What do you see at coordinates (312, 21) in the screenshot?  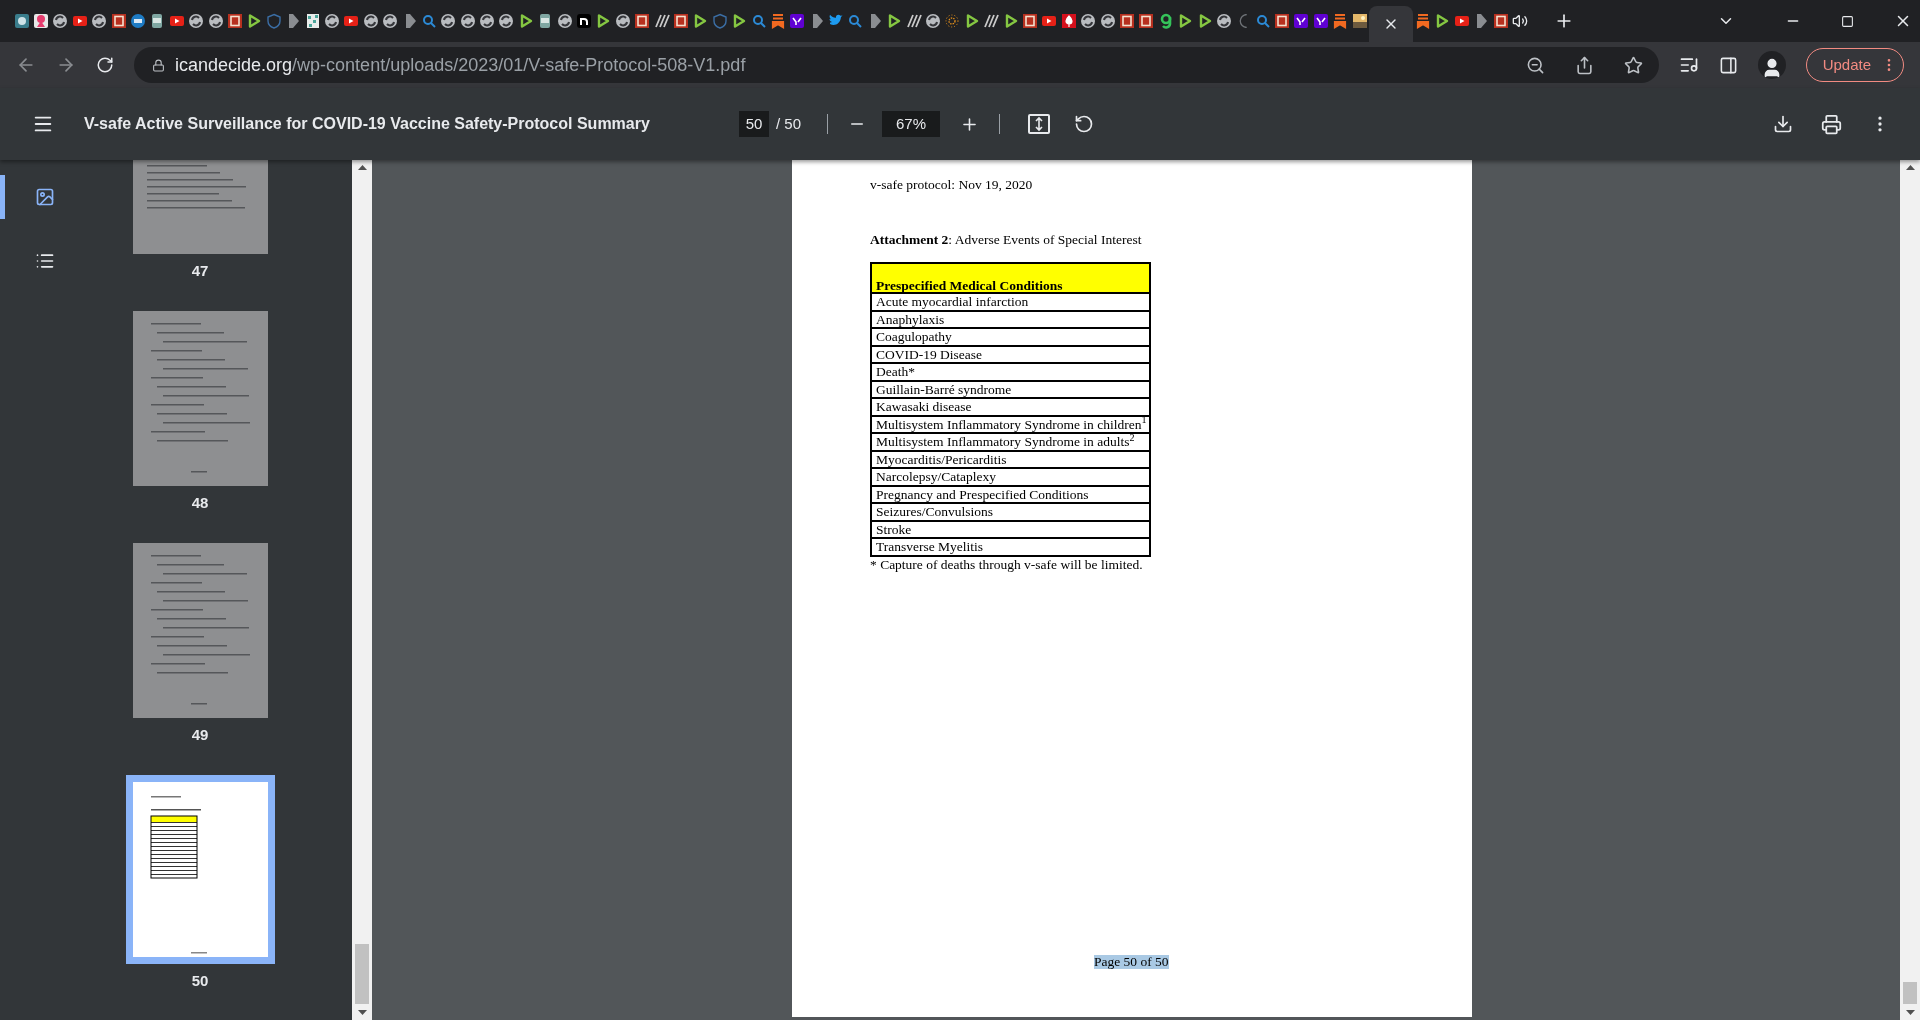 I see `pattern-icon` at bounding box center [312, 21].